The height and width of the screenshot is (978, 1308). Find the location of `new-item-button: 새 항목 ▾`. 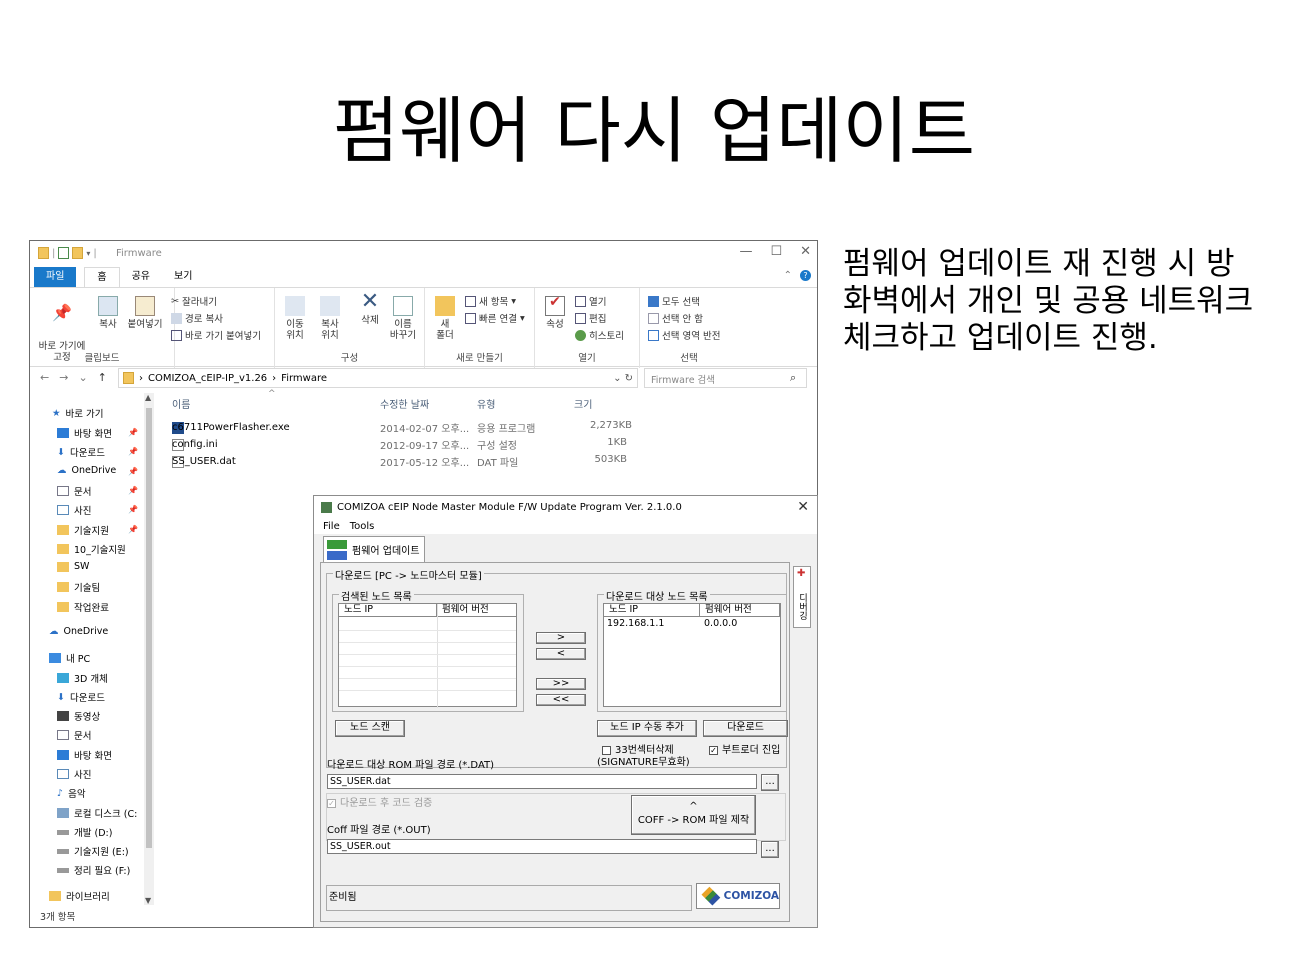

new-item-button: 새 항목 ▾ is located at coordinates (490, 301).